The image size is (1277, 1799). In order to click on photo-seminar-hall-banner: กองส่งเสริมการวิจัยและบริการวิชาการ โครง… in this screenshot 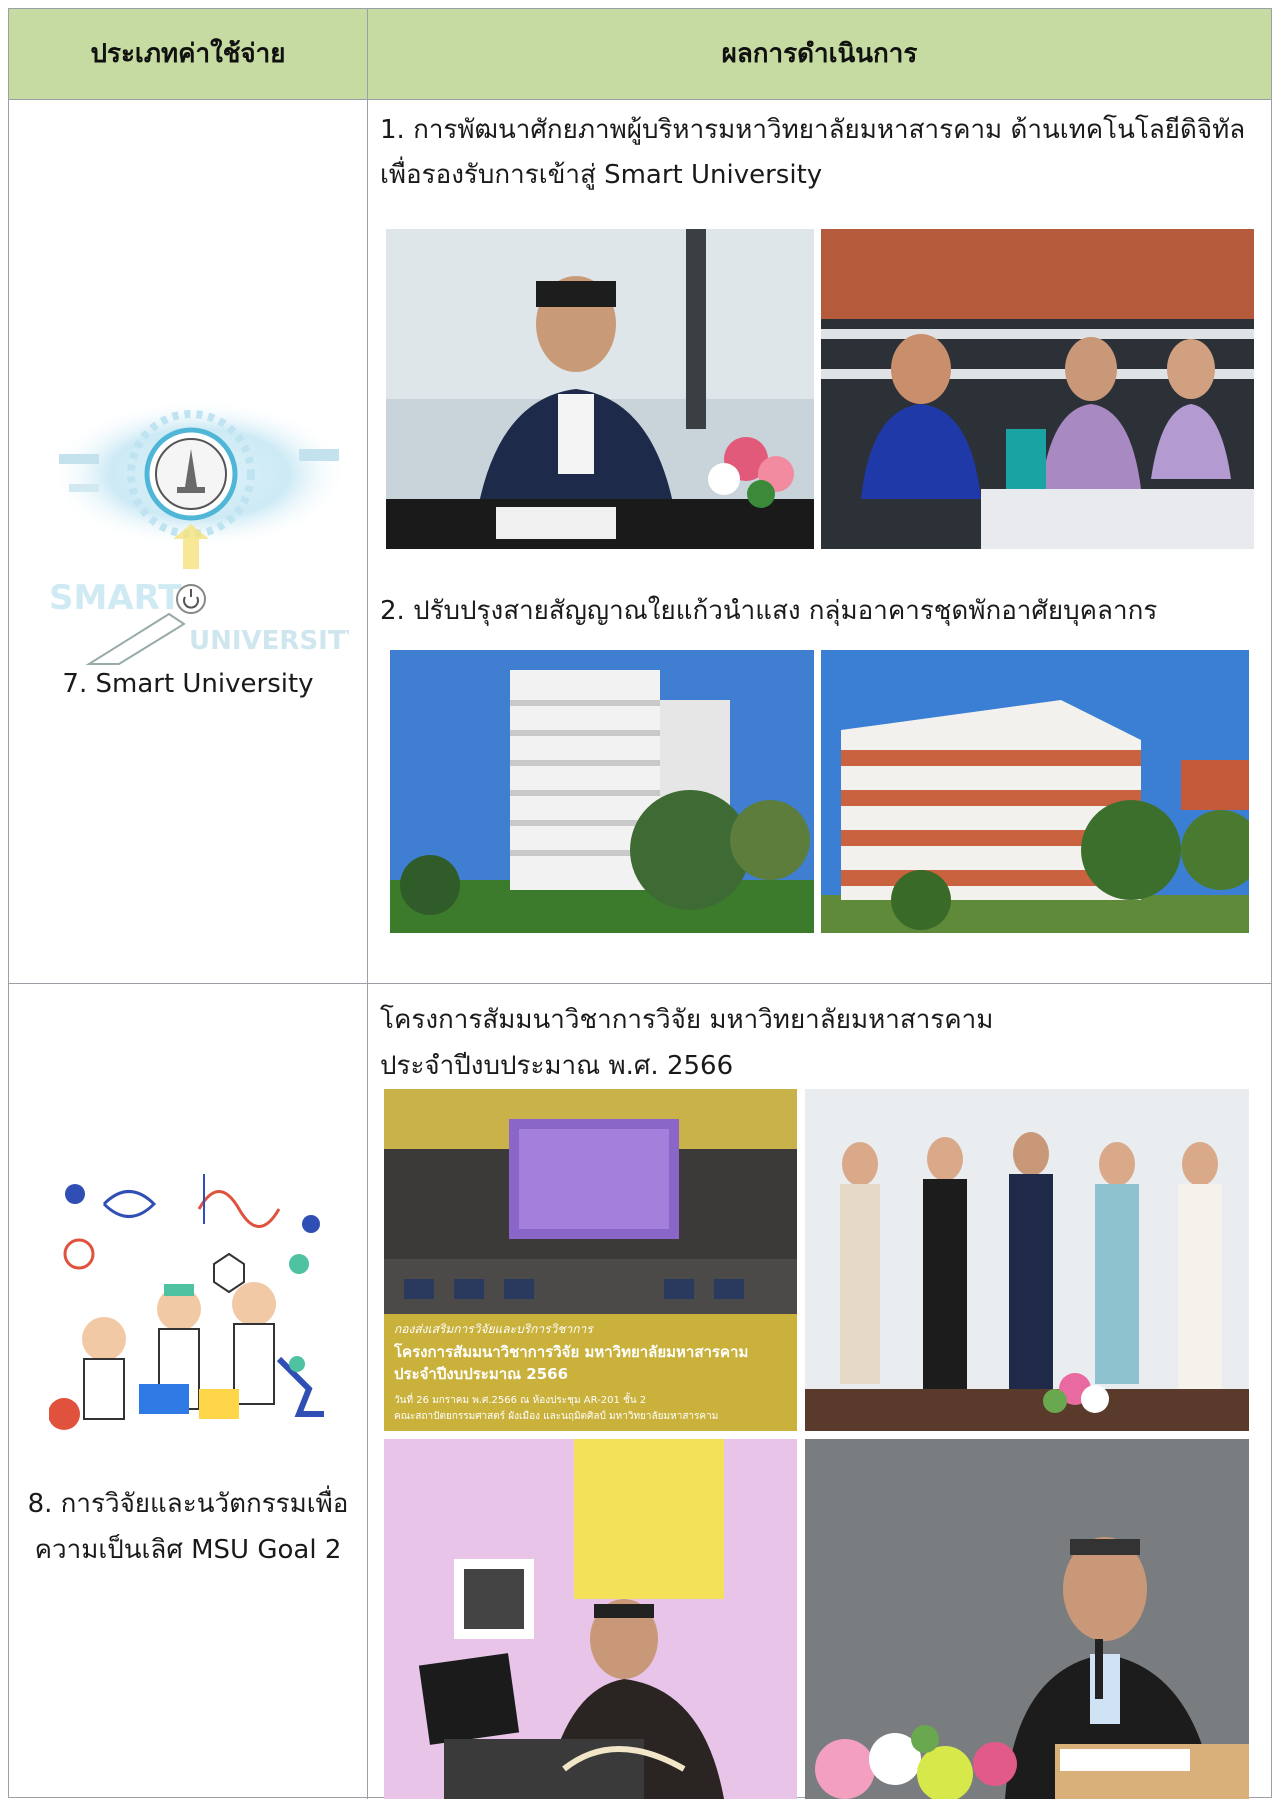, I will do `click(590, 1260)`.